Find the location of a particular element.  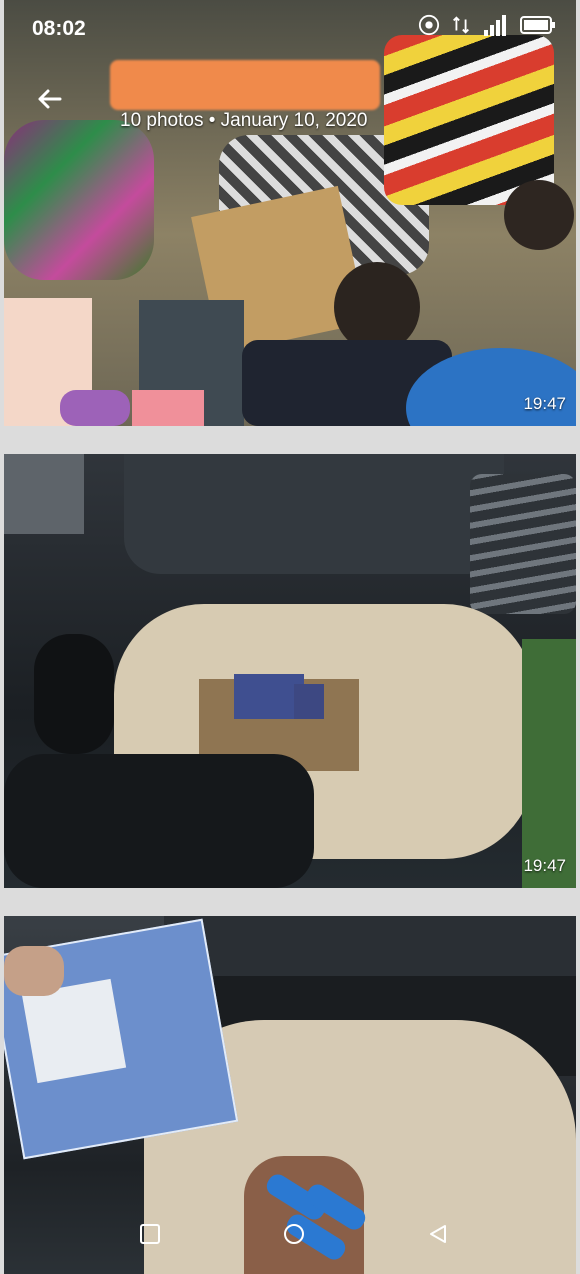

data-arrows-icon is located at coordinates (461, 25).